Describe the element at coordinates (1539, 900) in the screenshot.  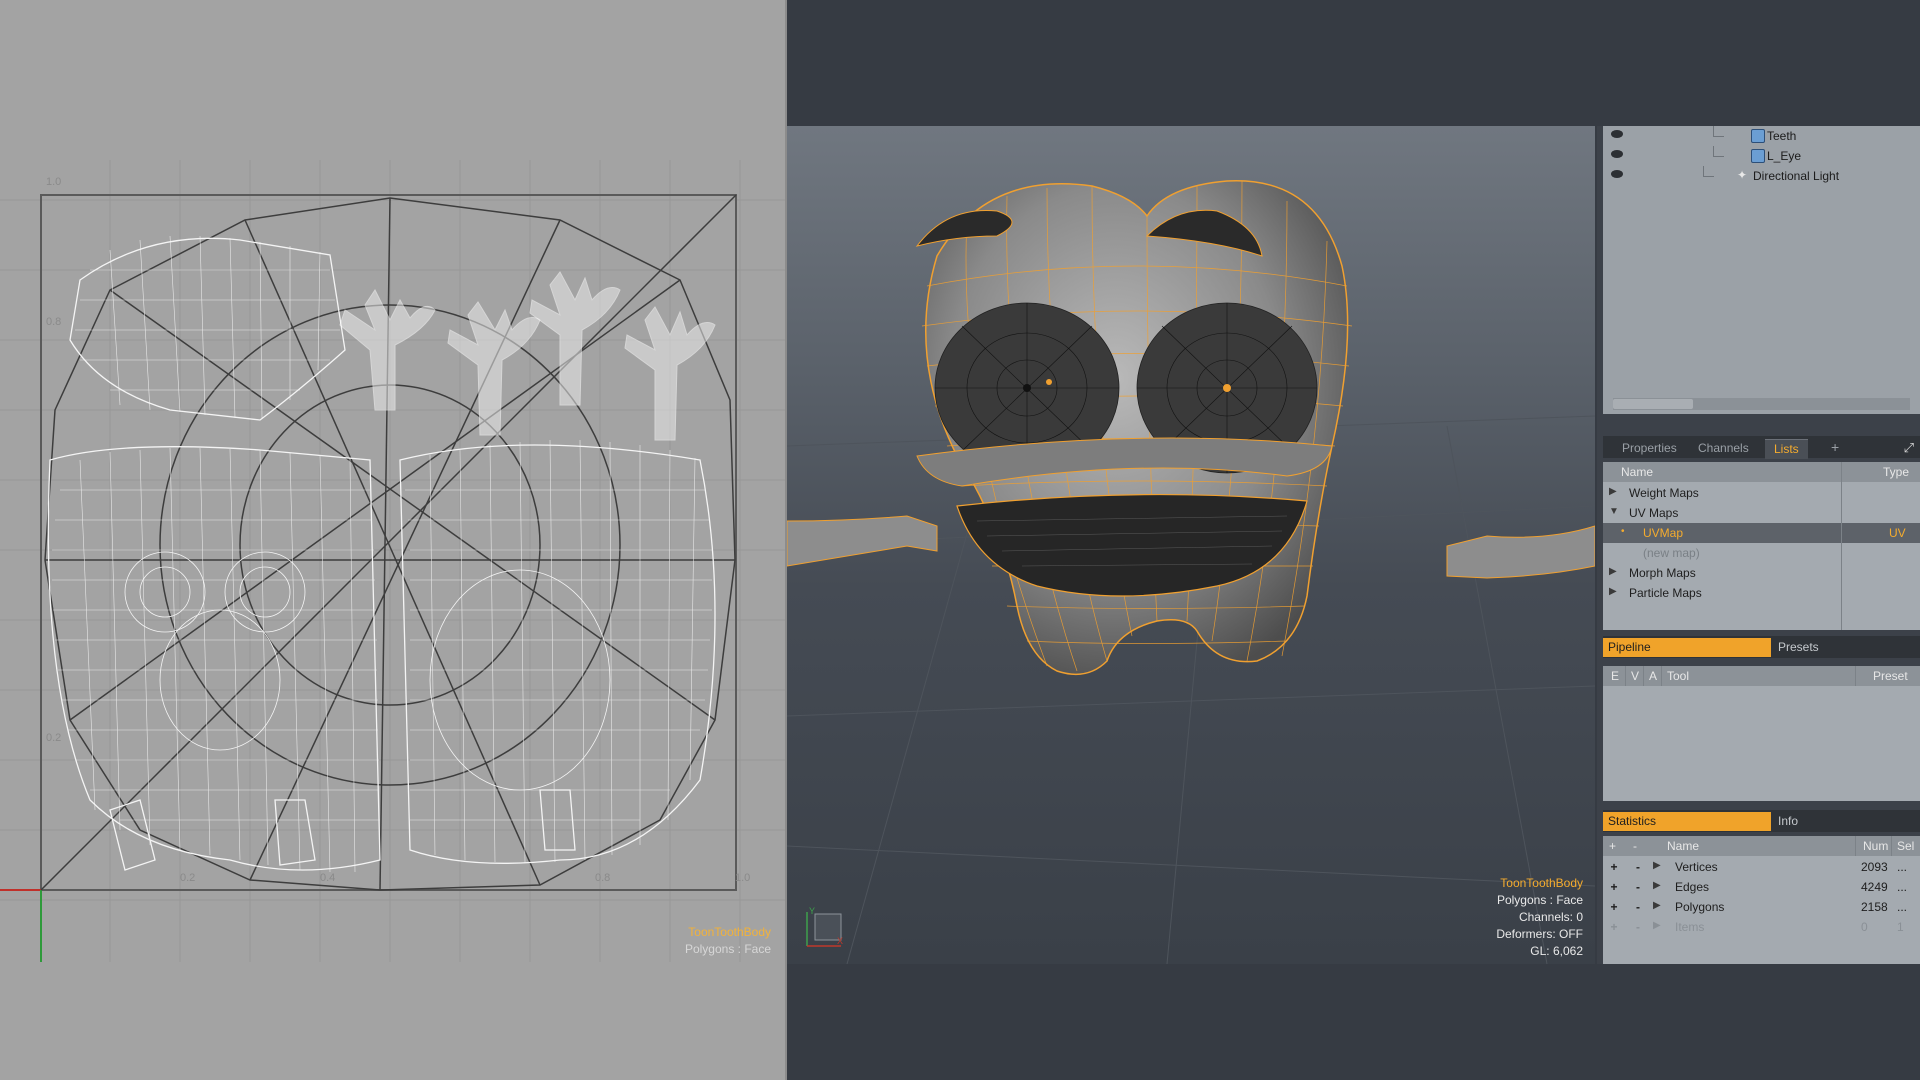
I see `viewport-selection-mode: Polygons : Face` at that location.